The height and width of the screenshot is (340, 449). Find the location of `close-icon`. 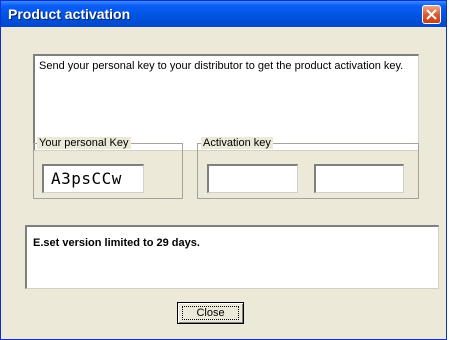

close-icon is located at coordinates (431, 14).